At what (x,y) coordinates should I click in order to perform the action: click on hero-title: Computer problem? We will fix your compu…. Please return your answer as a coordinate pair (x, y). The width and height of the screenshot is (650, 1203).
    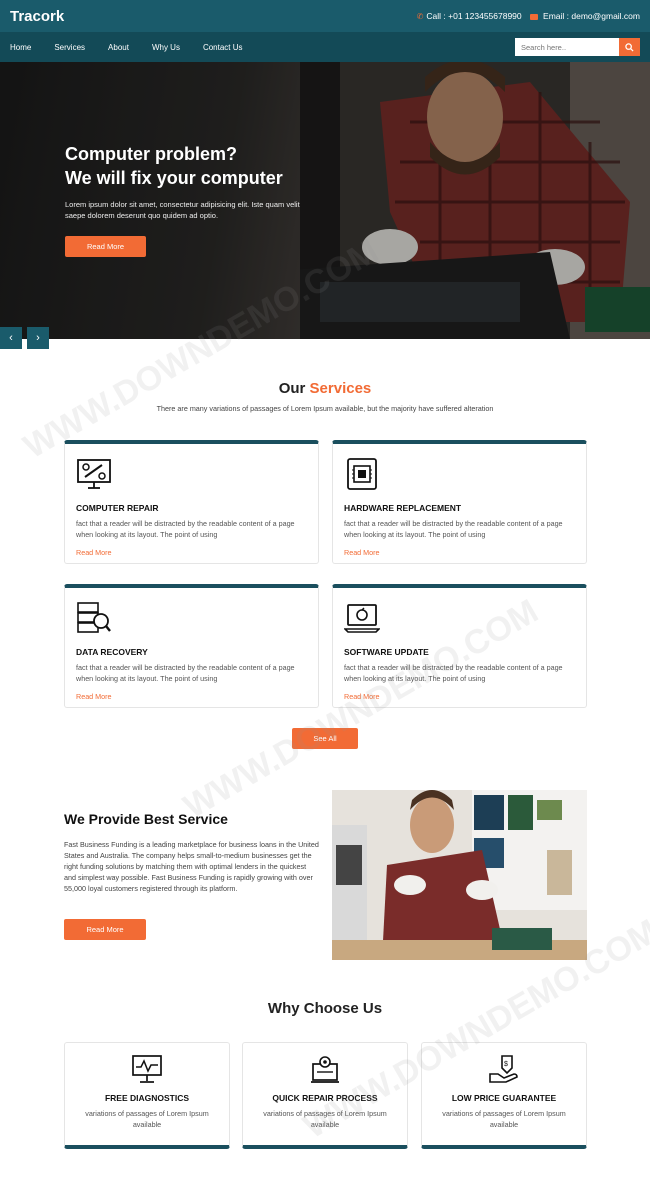
    Looking at the image, I should click on (190, 166).